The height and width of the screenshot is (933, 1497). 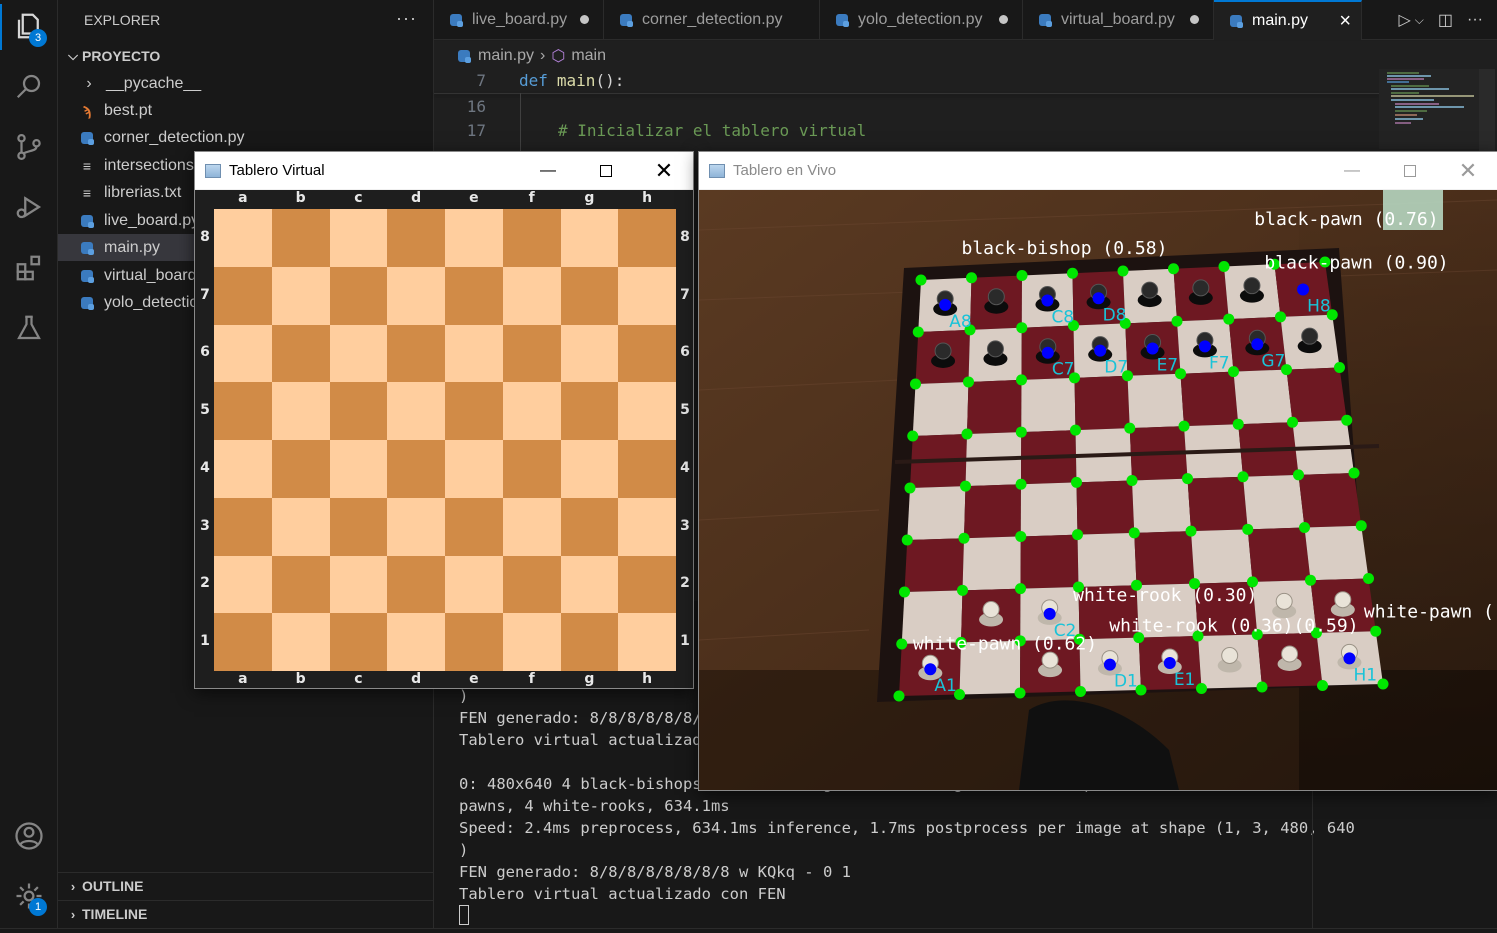 I want to click on source-control-icon, so click(x=29, y=147).